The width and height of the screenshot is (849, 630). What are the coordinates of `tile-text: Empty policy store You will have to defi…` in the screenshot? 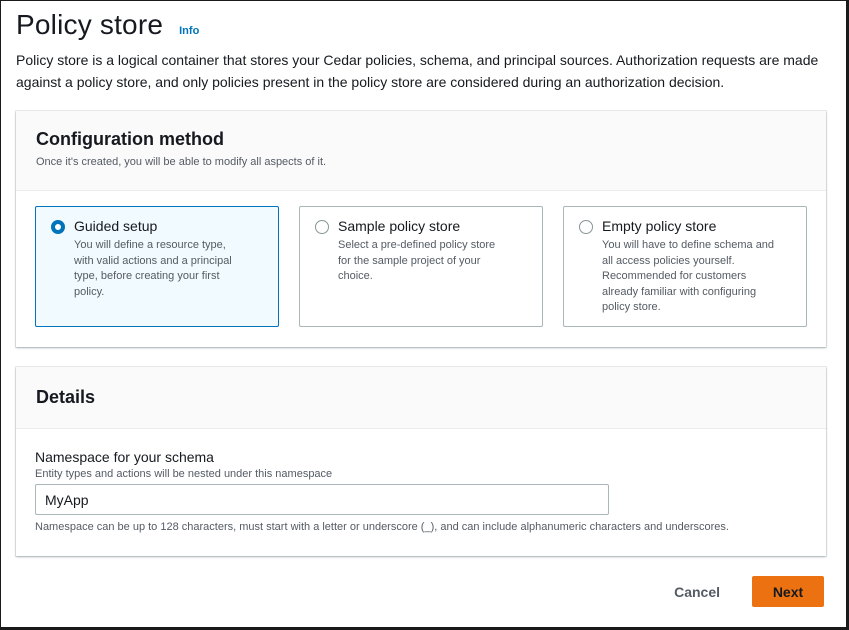 It's located at (688, 272).